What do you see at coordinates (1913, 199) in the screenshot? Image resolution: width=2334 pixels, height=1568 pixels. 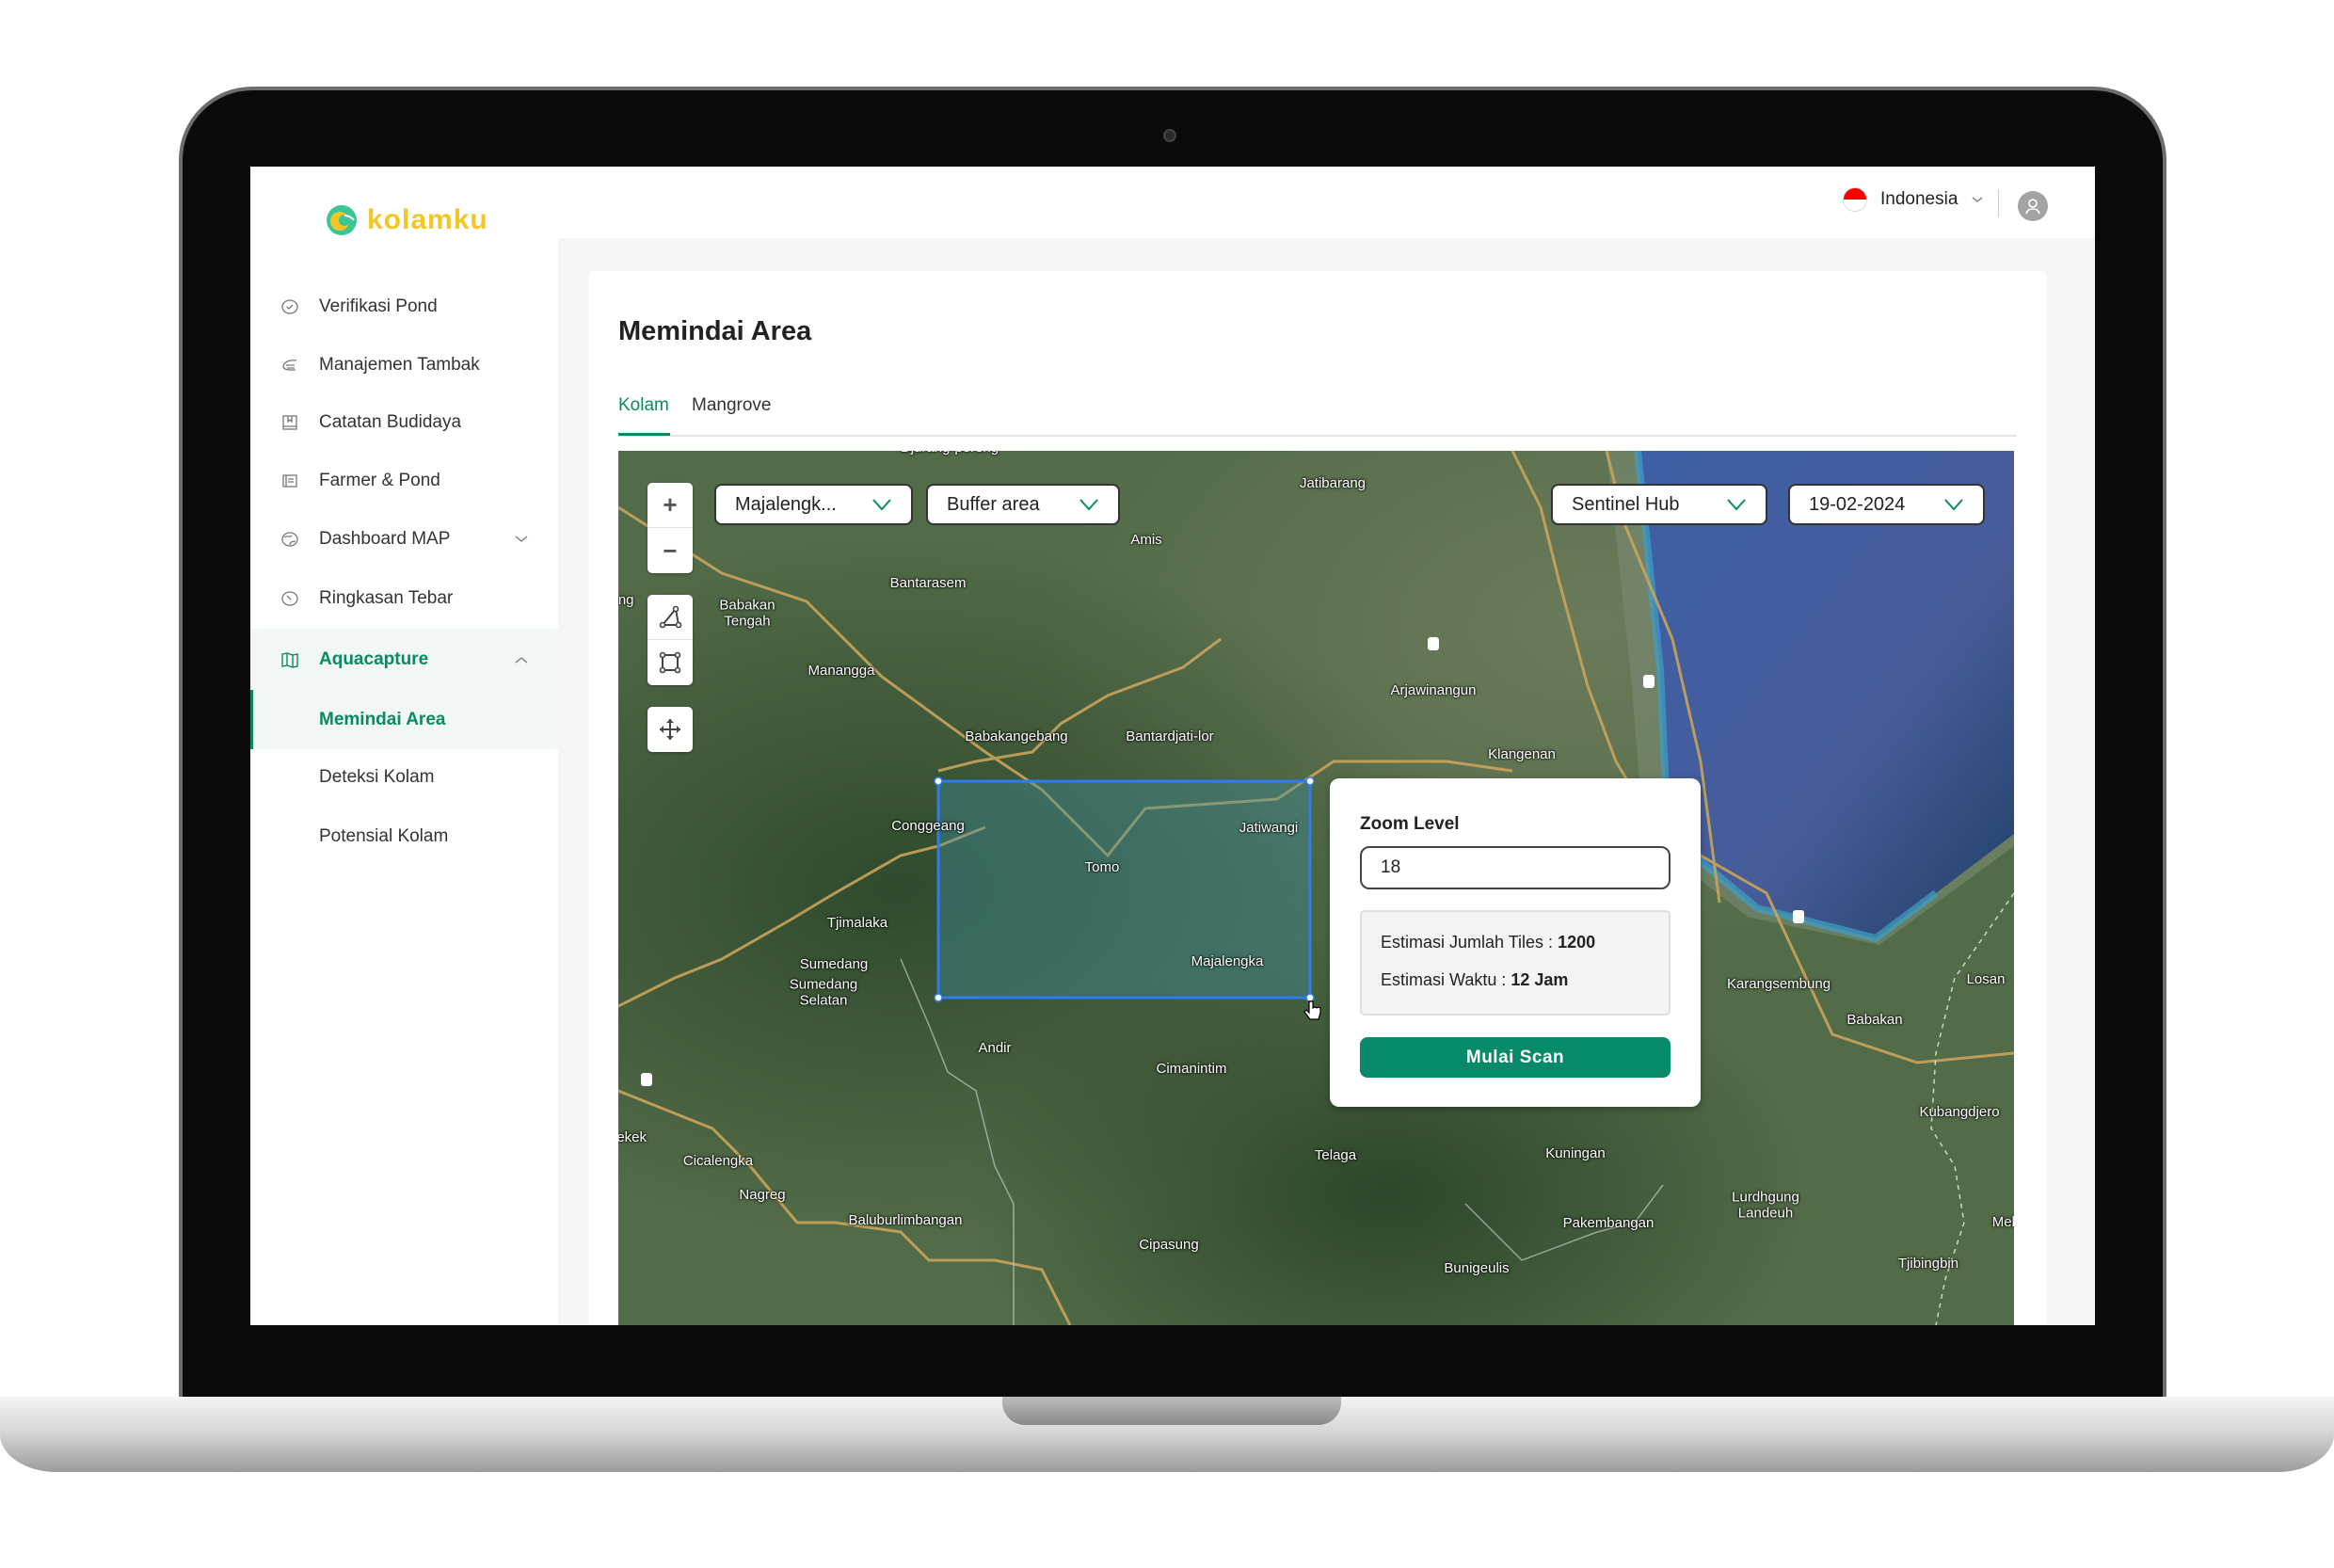 I see `language-selector: Indonesia` at bounding box center [1913, 199].